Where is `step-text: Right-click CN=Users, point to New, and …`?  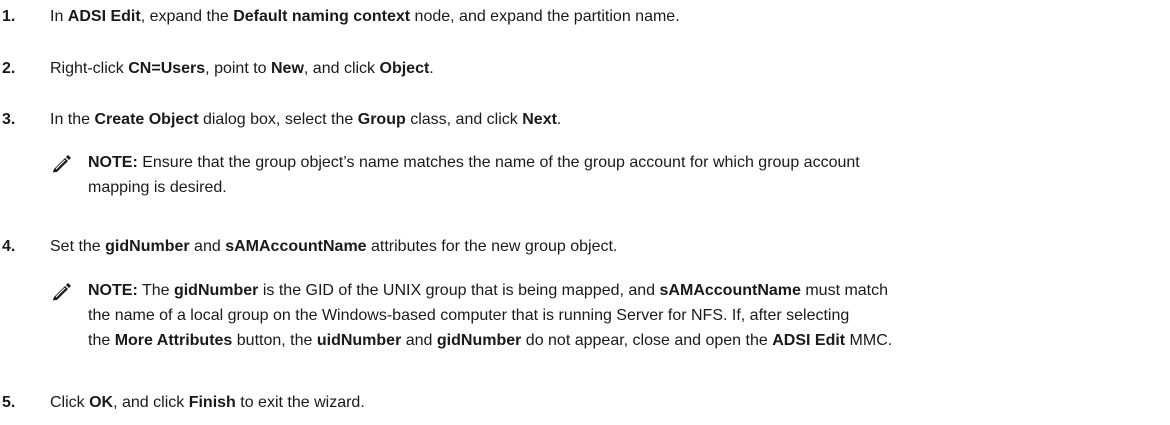
step-text: Right-click CN=Users, point to New, and … is located at coordinates (605, 69).